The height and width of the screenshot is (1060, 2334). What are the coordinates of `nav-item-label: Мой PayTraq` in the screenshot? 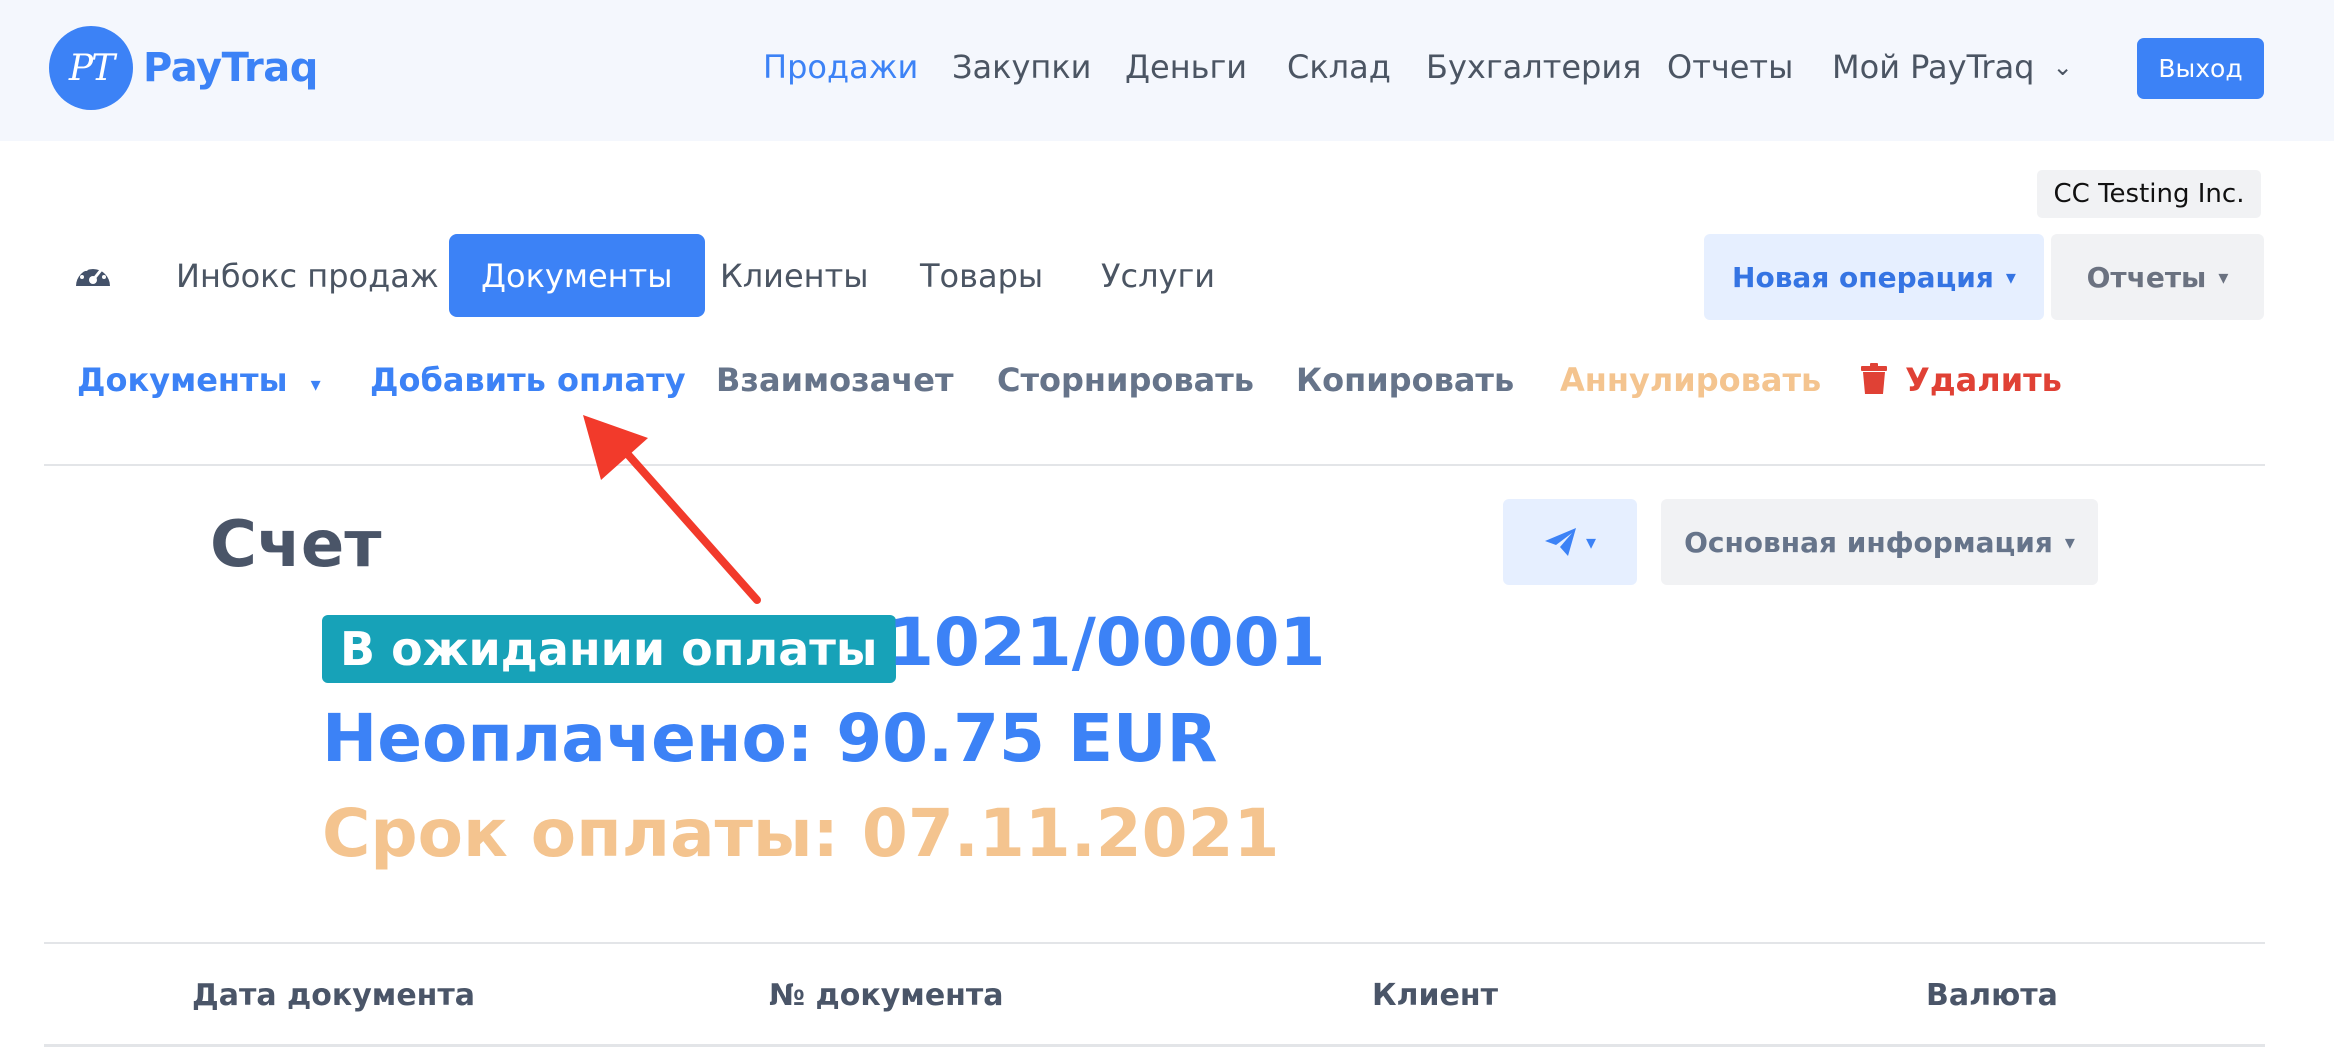 It's located at (1933, 67).